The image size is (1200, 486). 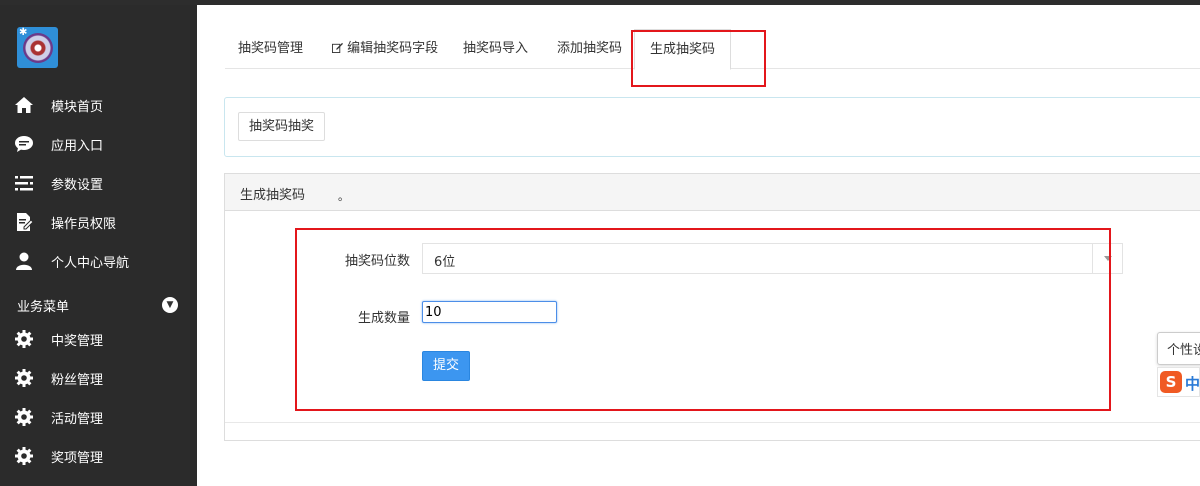 What do you see at coordinates (24, 261) in the screenshot?
I see `user-icon` at bounding box center [24, 261].